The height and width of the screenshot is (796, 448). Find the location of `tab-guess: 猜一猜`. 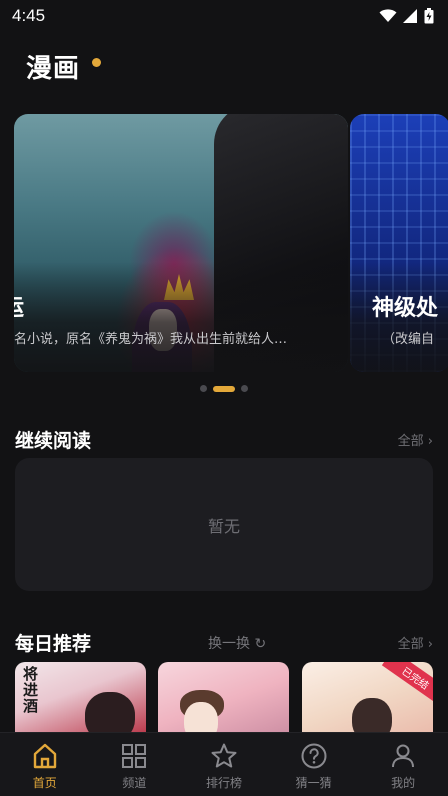

tab-guess: 猜一猜 is located at coordinates (314, 766).